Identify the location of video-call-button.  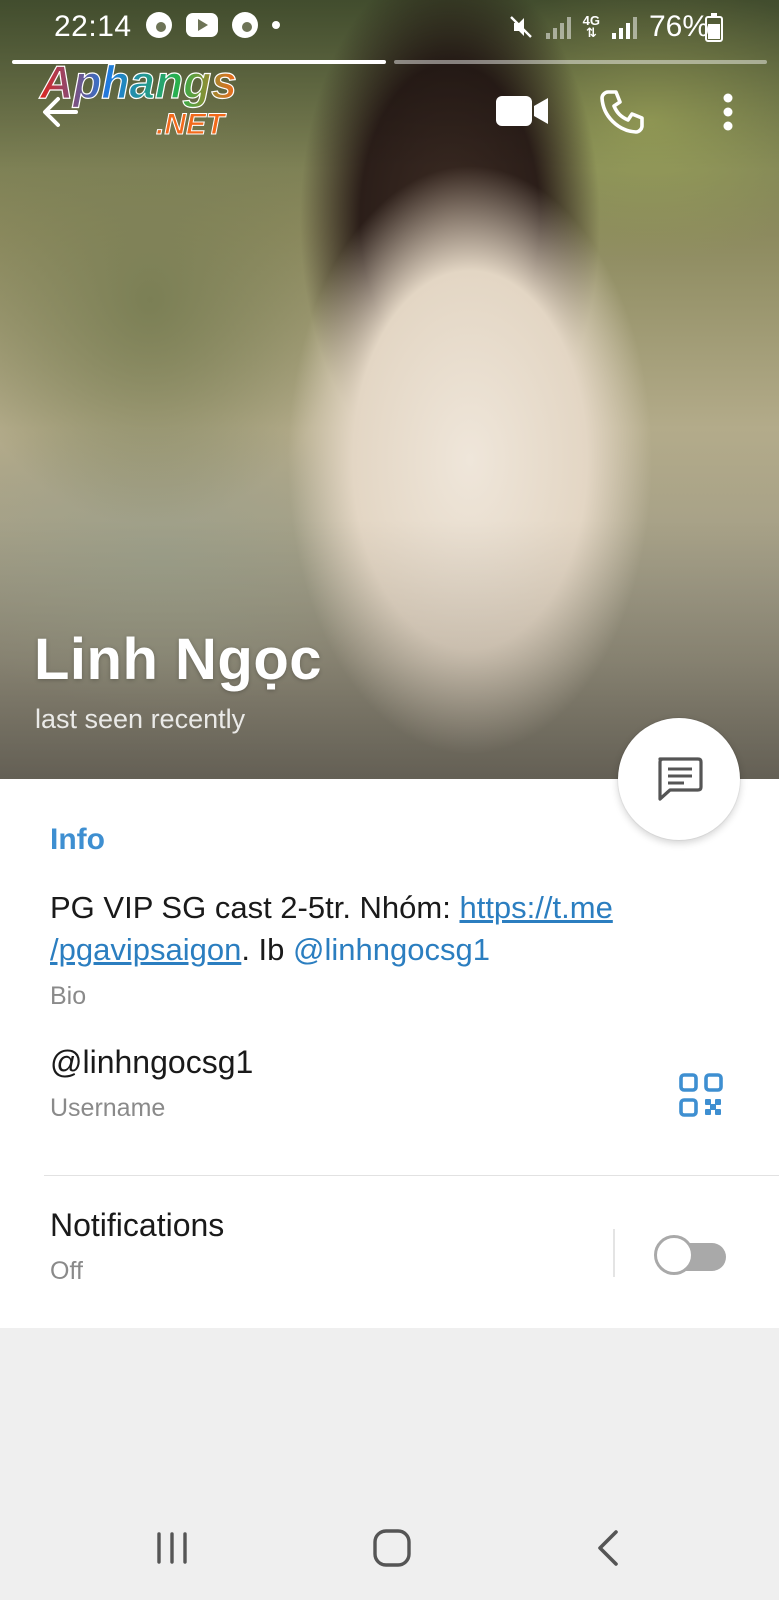
(522, 111).